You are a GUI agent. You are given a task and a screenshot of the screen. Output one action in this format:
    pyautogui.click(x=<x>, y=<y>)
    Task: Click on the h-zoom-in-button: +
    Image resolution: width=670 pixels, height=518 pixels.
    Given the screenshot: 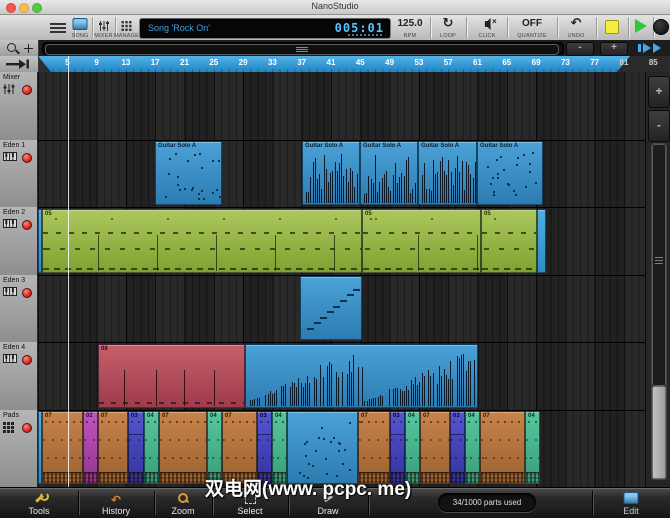 What is the action you would take?
    pyautogui.click(x=614, y=49)
    